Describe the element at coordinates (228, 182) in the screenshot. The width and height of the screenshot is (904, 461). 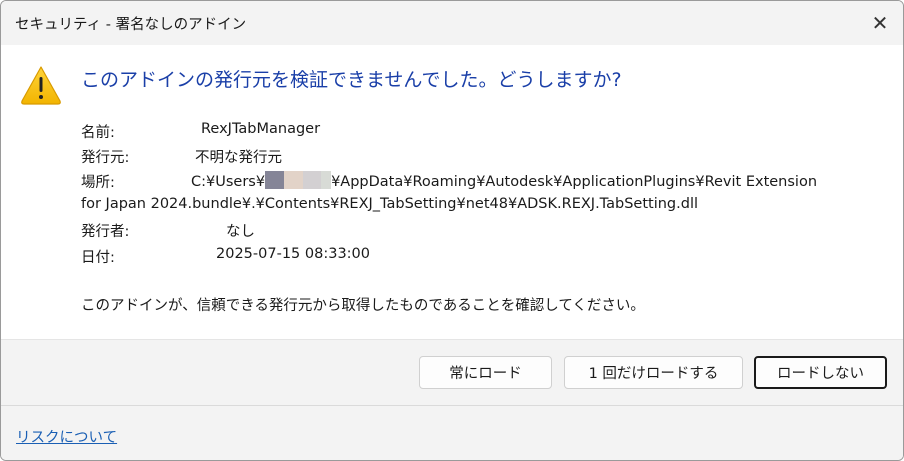
I see `location-prefix: C:¥Users¥` at that location.